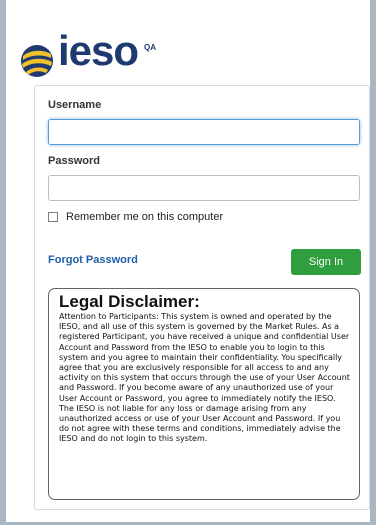 This screenshot has height=525, width=376. I want to click on brand-name: ieso, so click(98, 50).